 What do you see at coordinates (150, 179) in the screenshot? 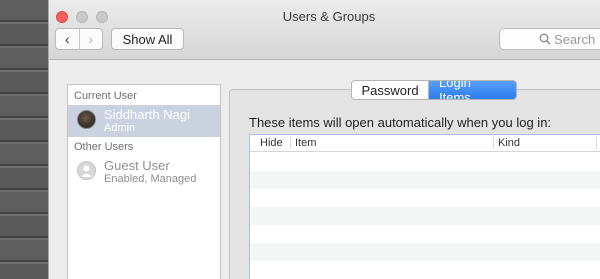
I see `guest-user-status: Enabled, Managed` at bounding box center [150, 179].